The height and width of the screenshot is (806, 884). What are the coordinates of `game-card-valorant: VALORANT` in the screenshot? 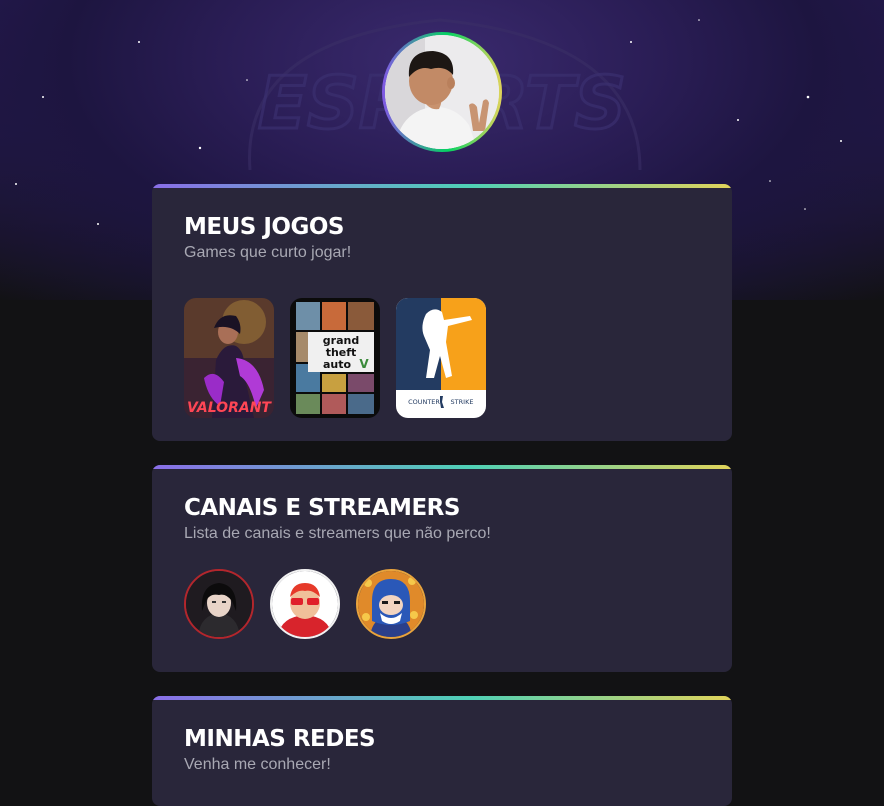 It's located at (229, 358).